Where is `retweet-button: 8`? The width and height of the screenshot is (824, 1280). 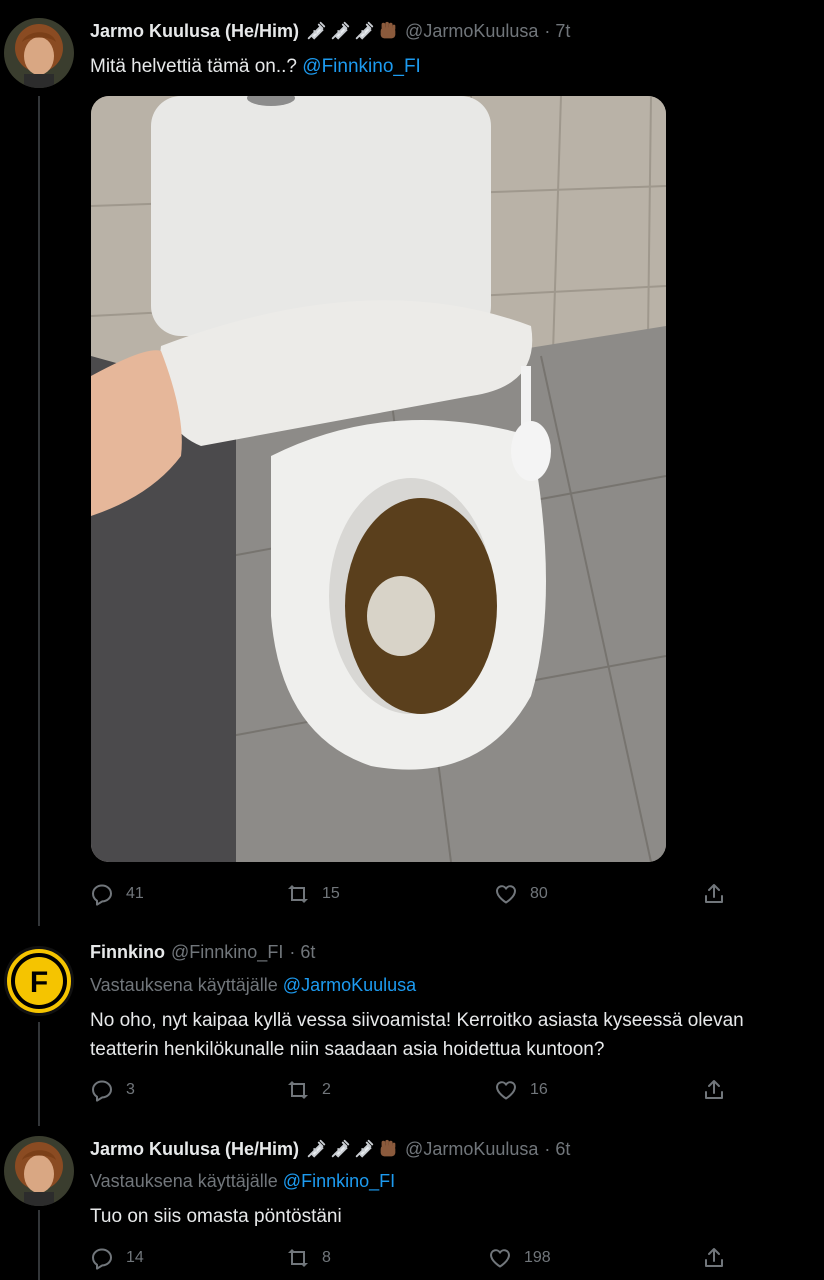
retweet-button: 8 is located at coordinates (308, 1258).